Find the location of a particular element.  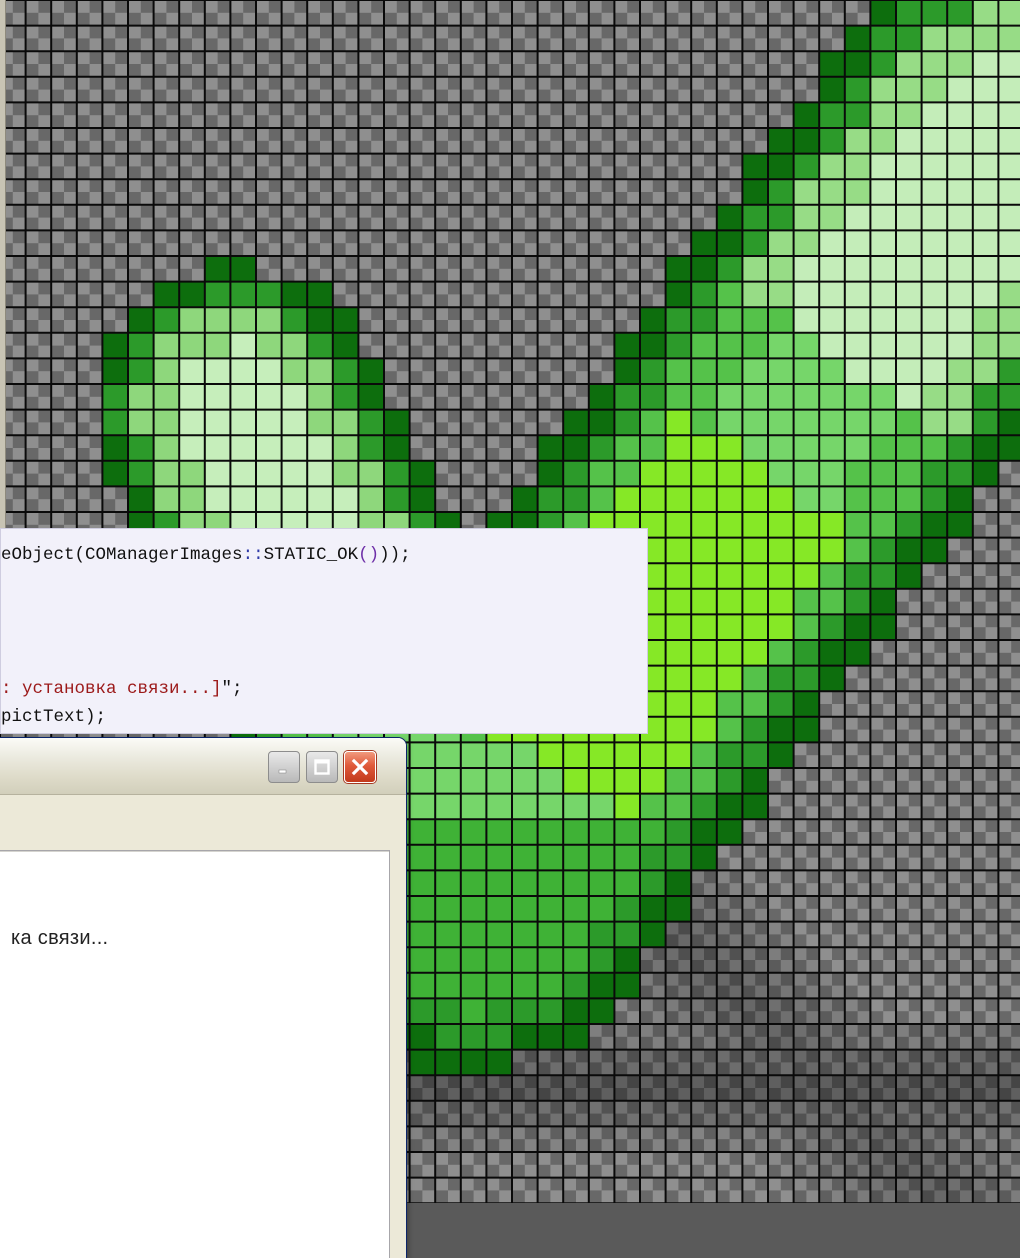

window-titlebar is located at coordinates (203, 766).